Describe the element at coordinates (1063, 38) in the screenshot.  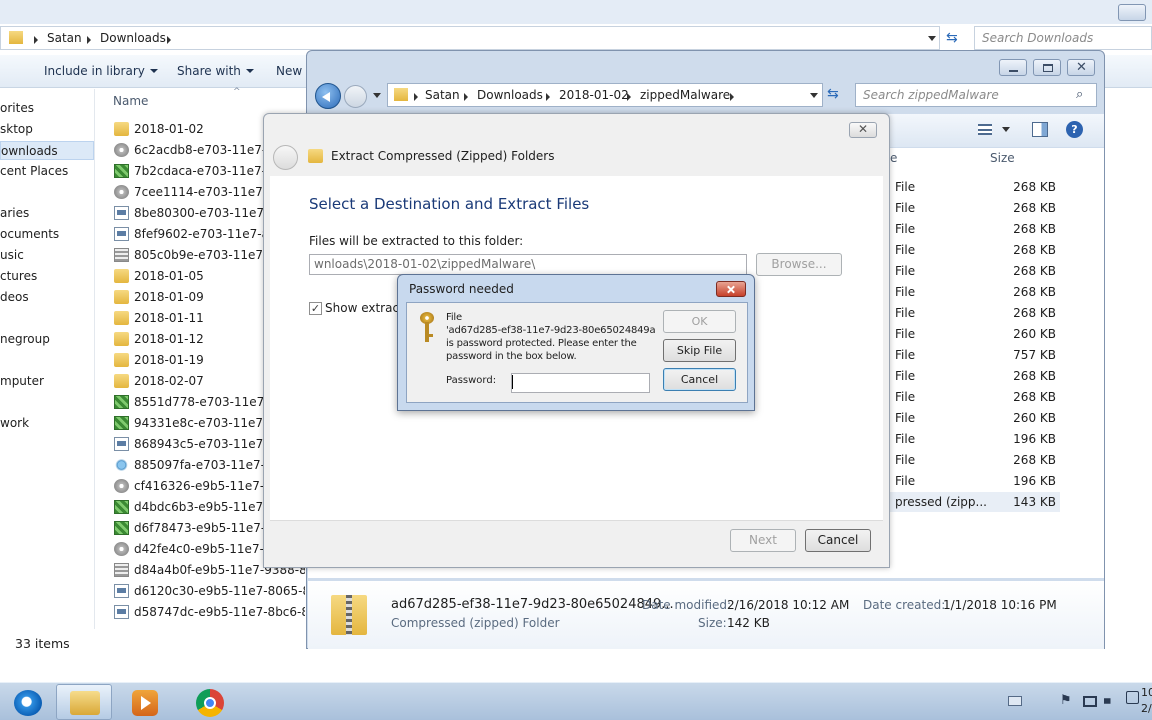
I see `search-input: Search Downloads` at that location.